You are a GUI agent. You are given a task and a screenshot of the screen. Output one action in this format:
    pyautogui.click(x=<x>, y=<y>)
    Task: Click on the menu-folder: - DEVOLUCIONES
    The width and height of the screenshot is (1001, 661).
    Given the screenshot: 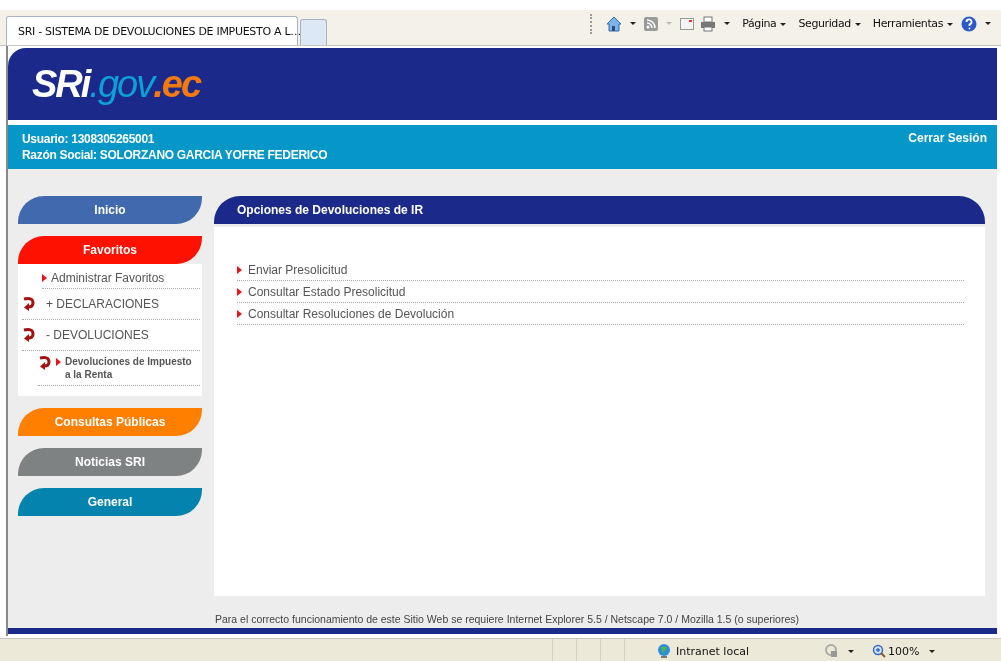 What is the action you would take?
    pyautogui.click(x=97, y=335)
    